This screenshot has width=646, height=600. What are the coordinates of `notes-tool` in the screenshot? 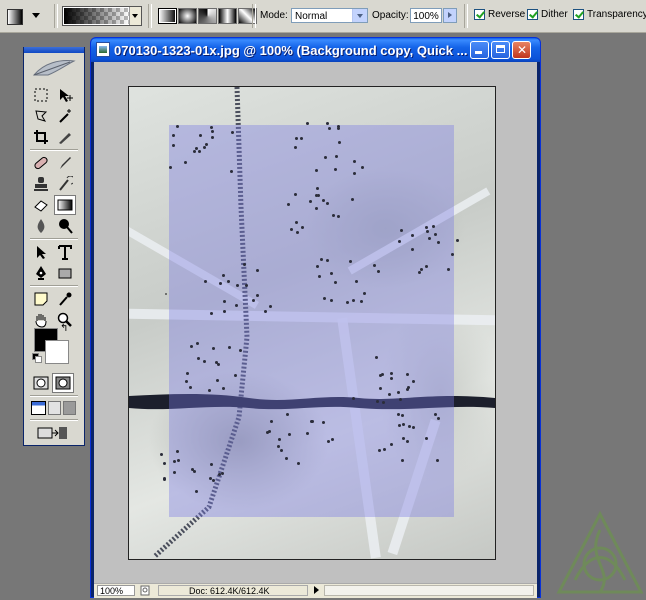 It's located at (41, 299).